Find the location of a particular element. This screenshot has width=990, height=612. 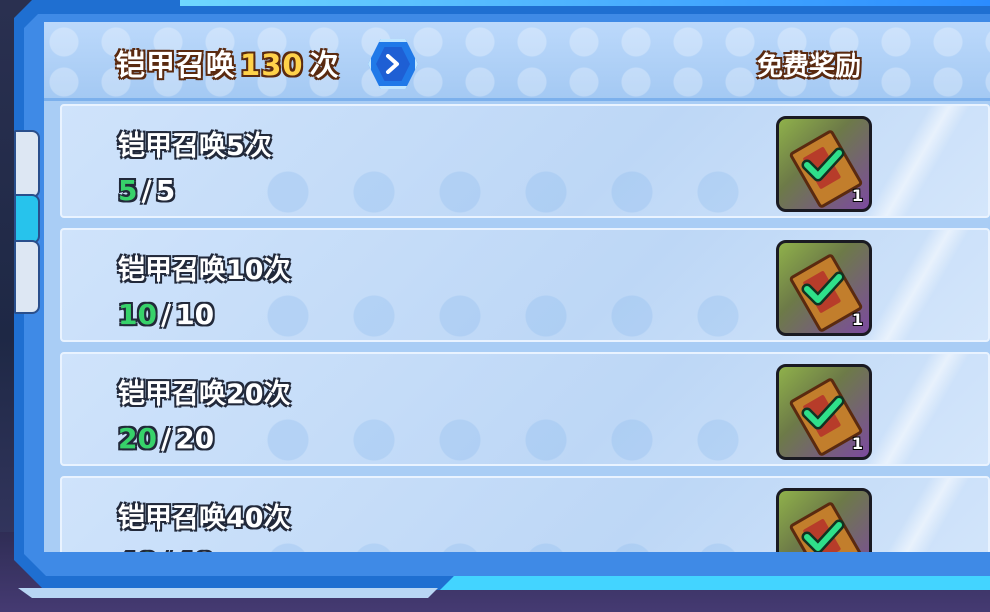

progress-target: 40 is located at coordinates (194, 549).